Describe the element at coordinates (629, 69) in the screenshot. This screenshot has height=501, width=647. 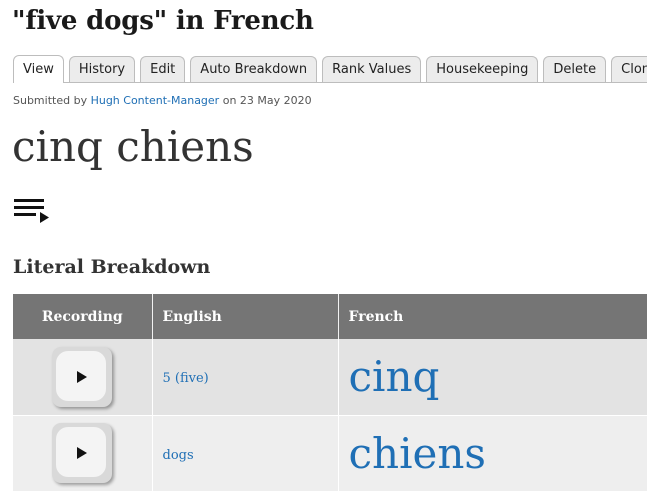
I see `tab-clone: Clone` at that location.